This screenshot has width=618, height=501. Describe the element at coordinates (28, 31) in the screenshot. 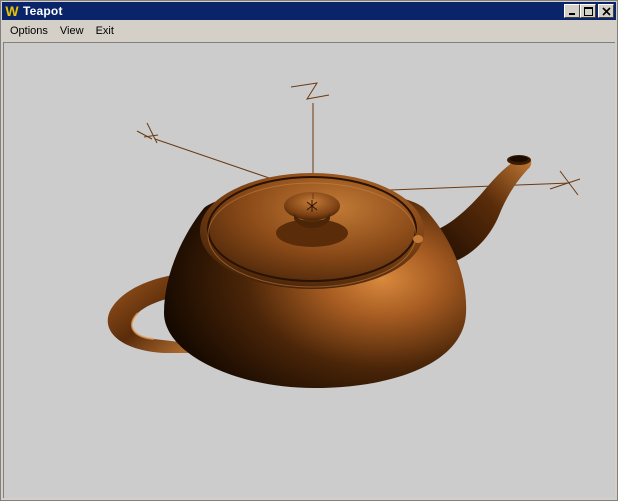

I see `menu-options: Options` at that location.